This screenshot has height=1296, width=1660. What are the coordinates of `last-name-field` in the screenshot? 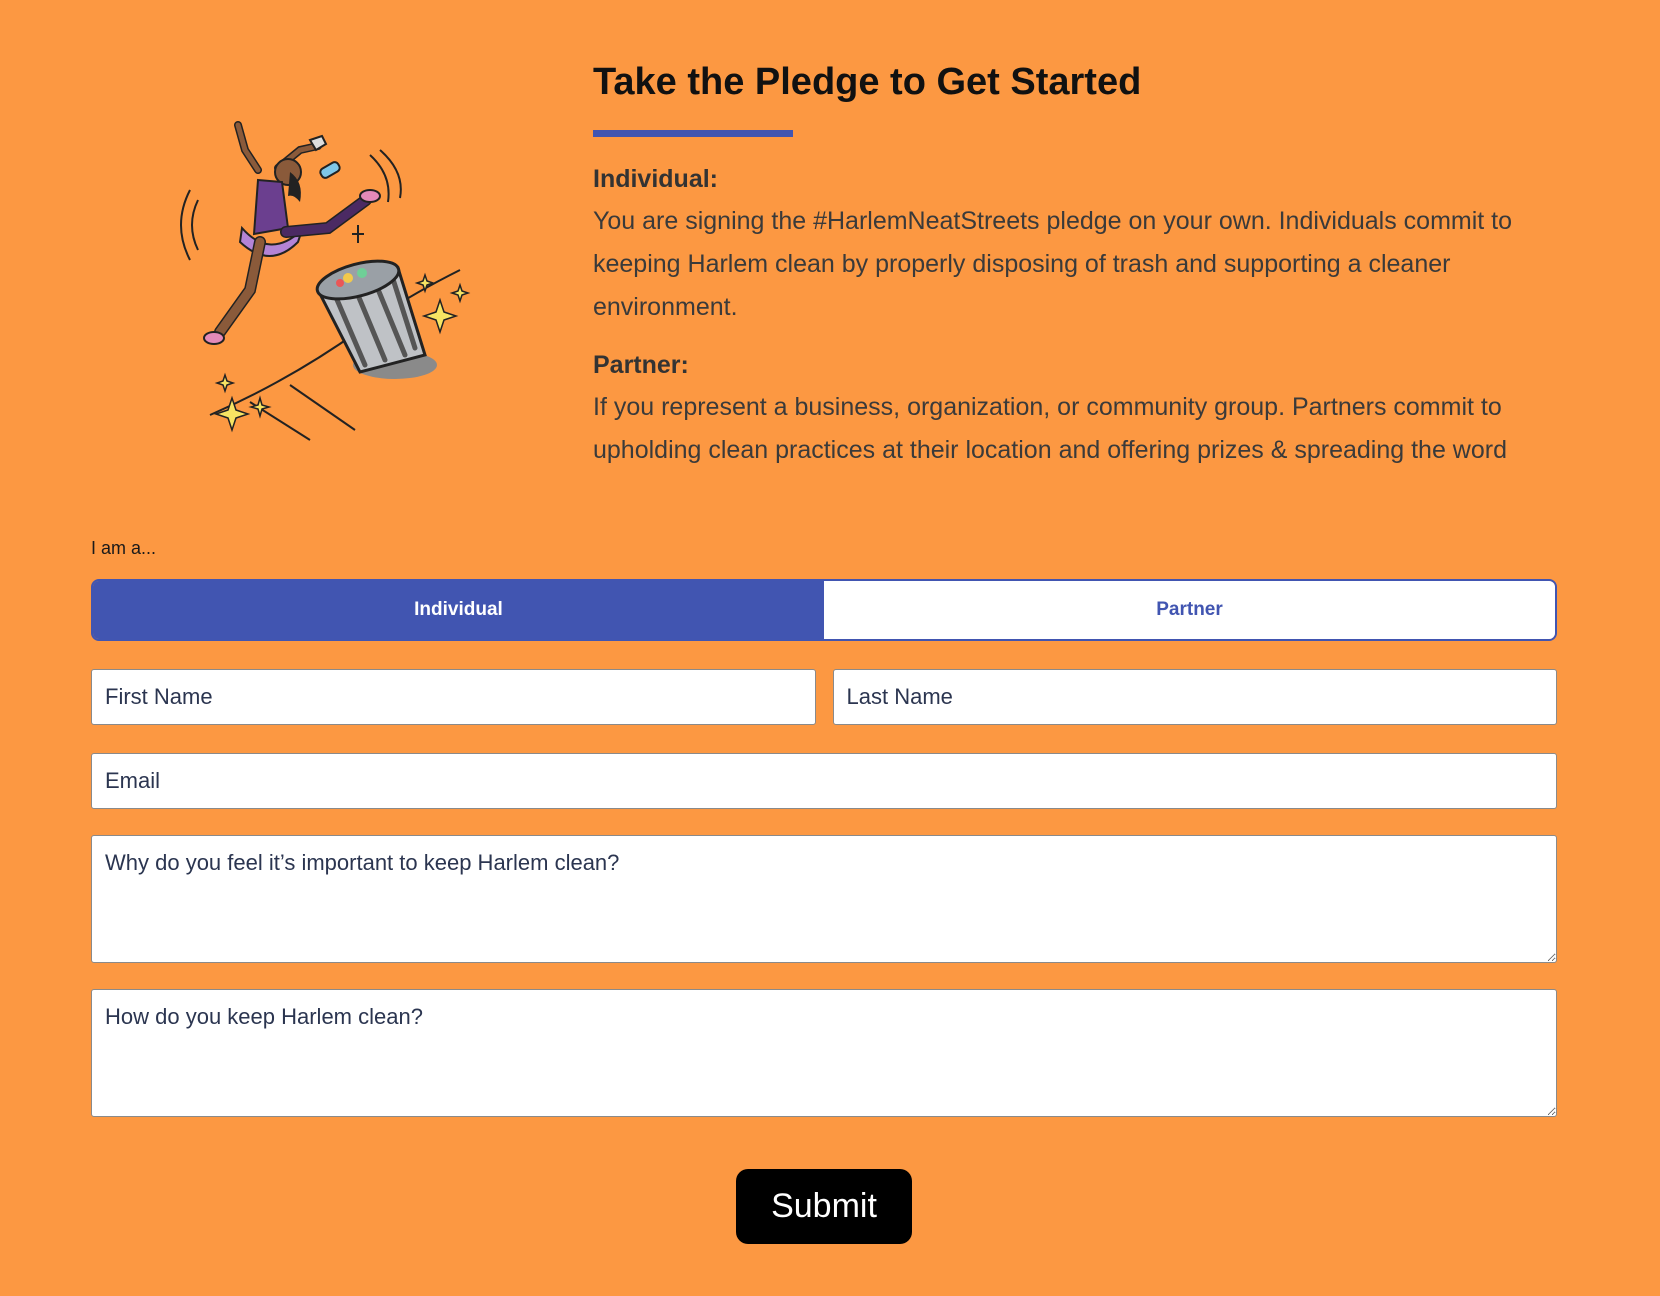 It's located at (1194, 697).